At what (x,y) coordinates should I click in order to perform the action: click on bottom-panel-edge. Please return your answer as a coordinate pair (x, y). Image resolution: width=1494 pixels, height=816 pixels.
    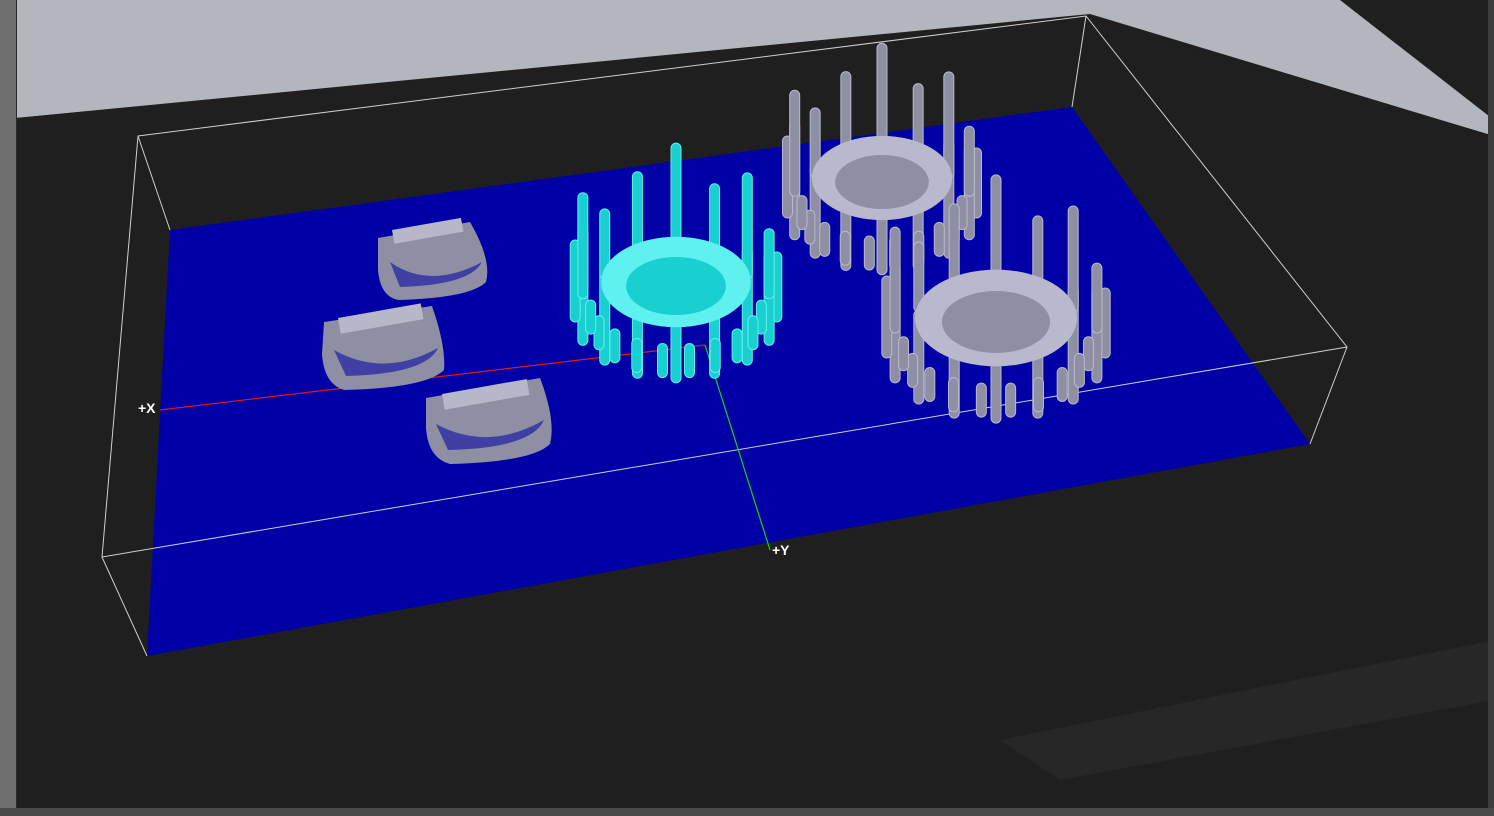
    Looking at the image, I should click on (747, 812).